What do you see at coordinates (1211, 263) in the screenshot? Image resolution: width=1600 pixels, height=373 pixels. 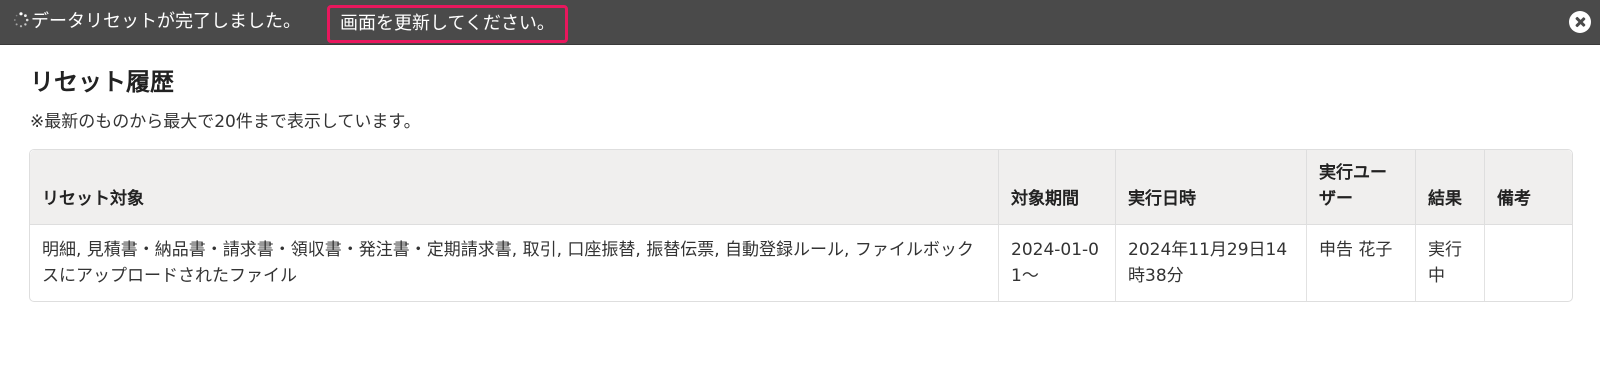 I see `cell-executed-at: 2024年11月29日14時38分` at bounding box center [1211, 263].